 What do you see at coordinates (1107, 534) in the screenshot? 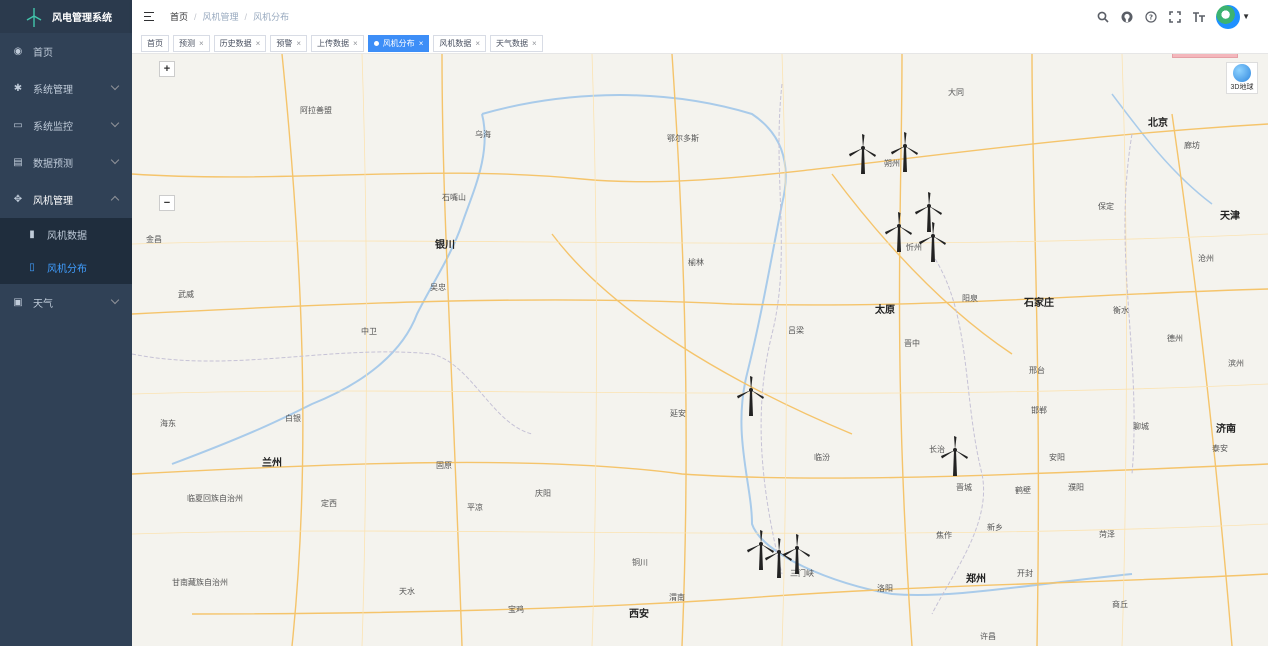
I see `city-label: 菏泽` at bounding box center [1107, 534].